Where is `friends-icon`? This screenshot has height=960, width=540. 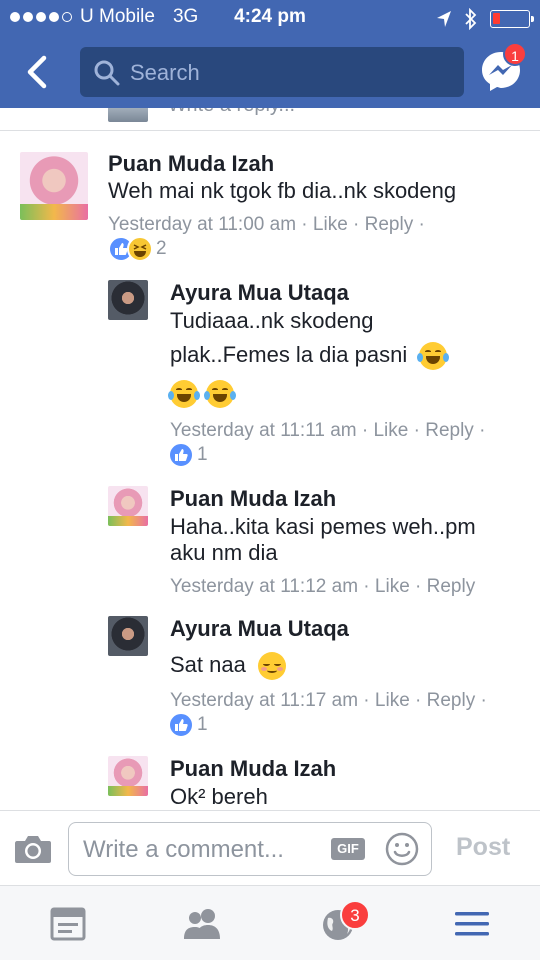
friends-icon is located at coordinates (202, 924).